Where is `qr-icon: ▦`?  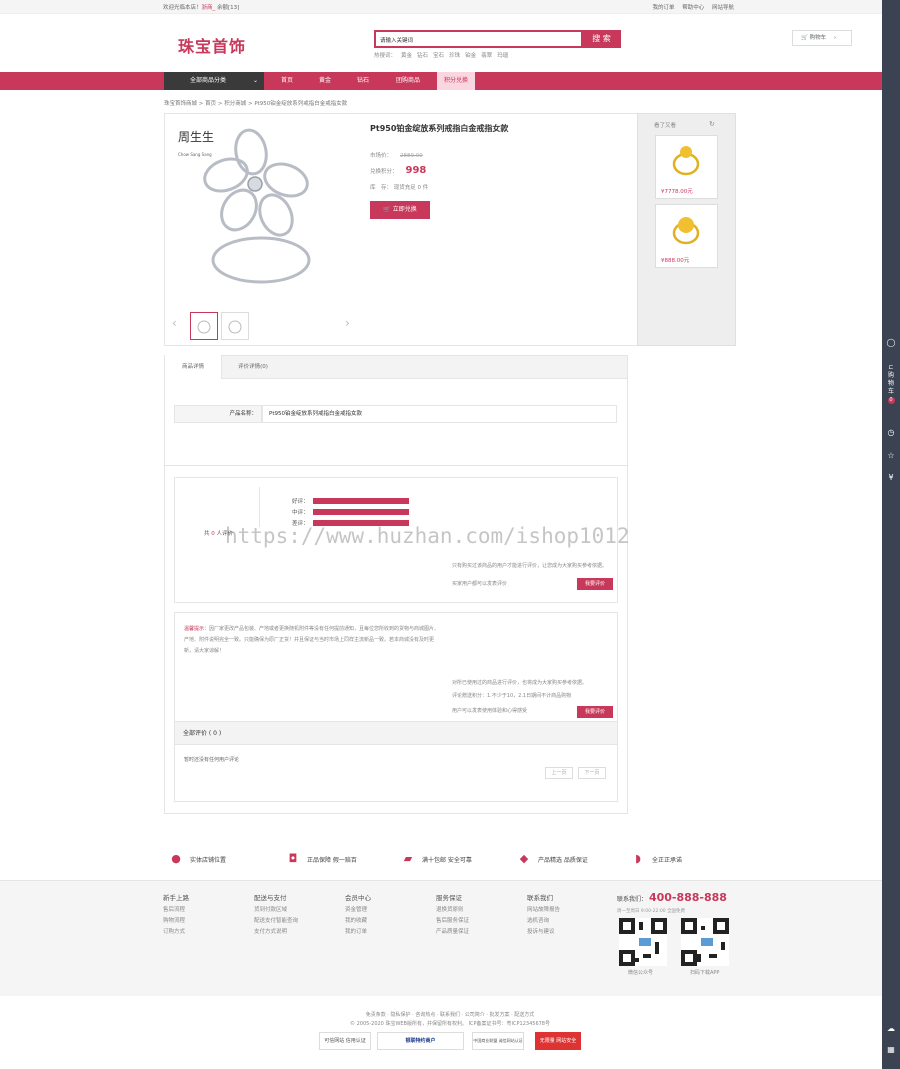 qr-icon: ▦ is located at coordinates (891, 1049).